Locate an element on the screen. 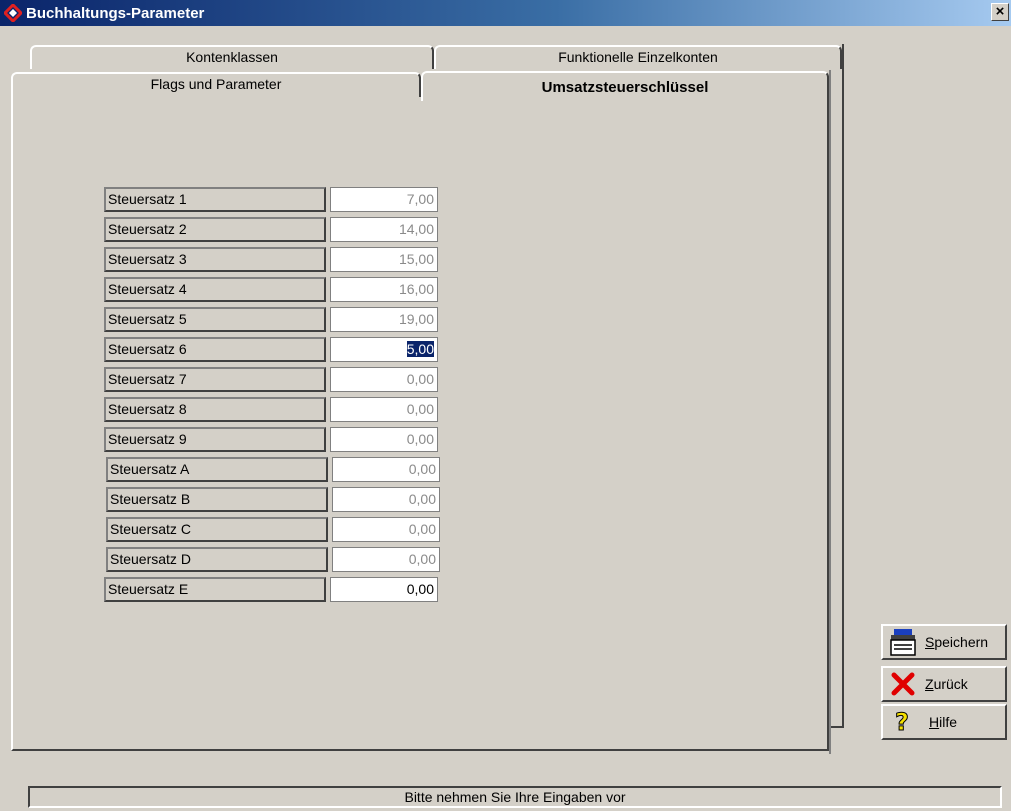 This screenshot has height=811, width=1011. rate-row: Steuersatz 7 0,00 is located at coordinates (271, 381).